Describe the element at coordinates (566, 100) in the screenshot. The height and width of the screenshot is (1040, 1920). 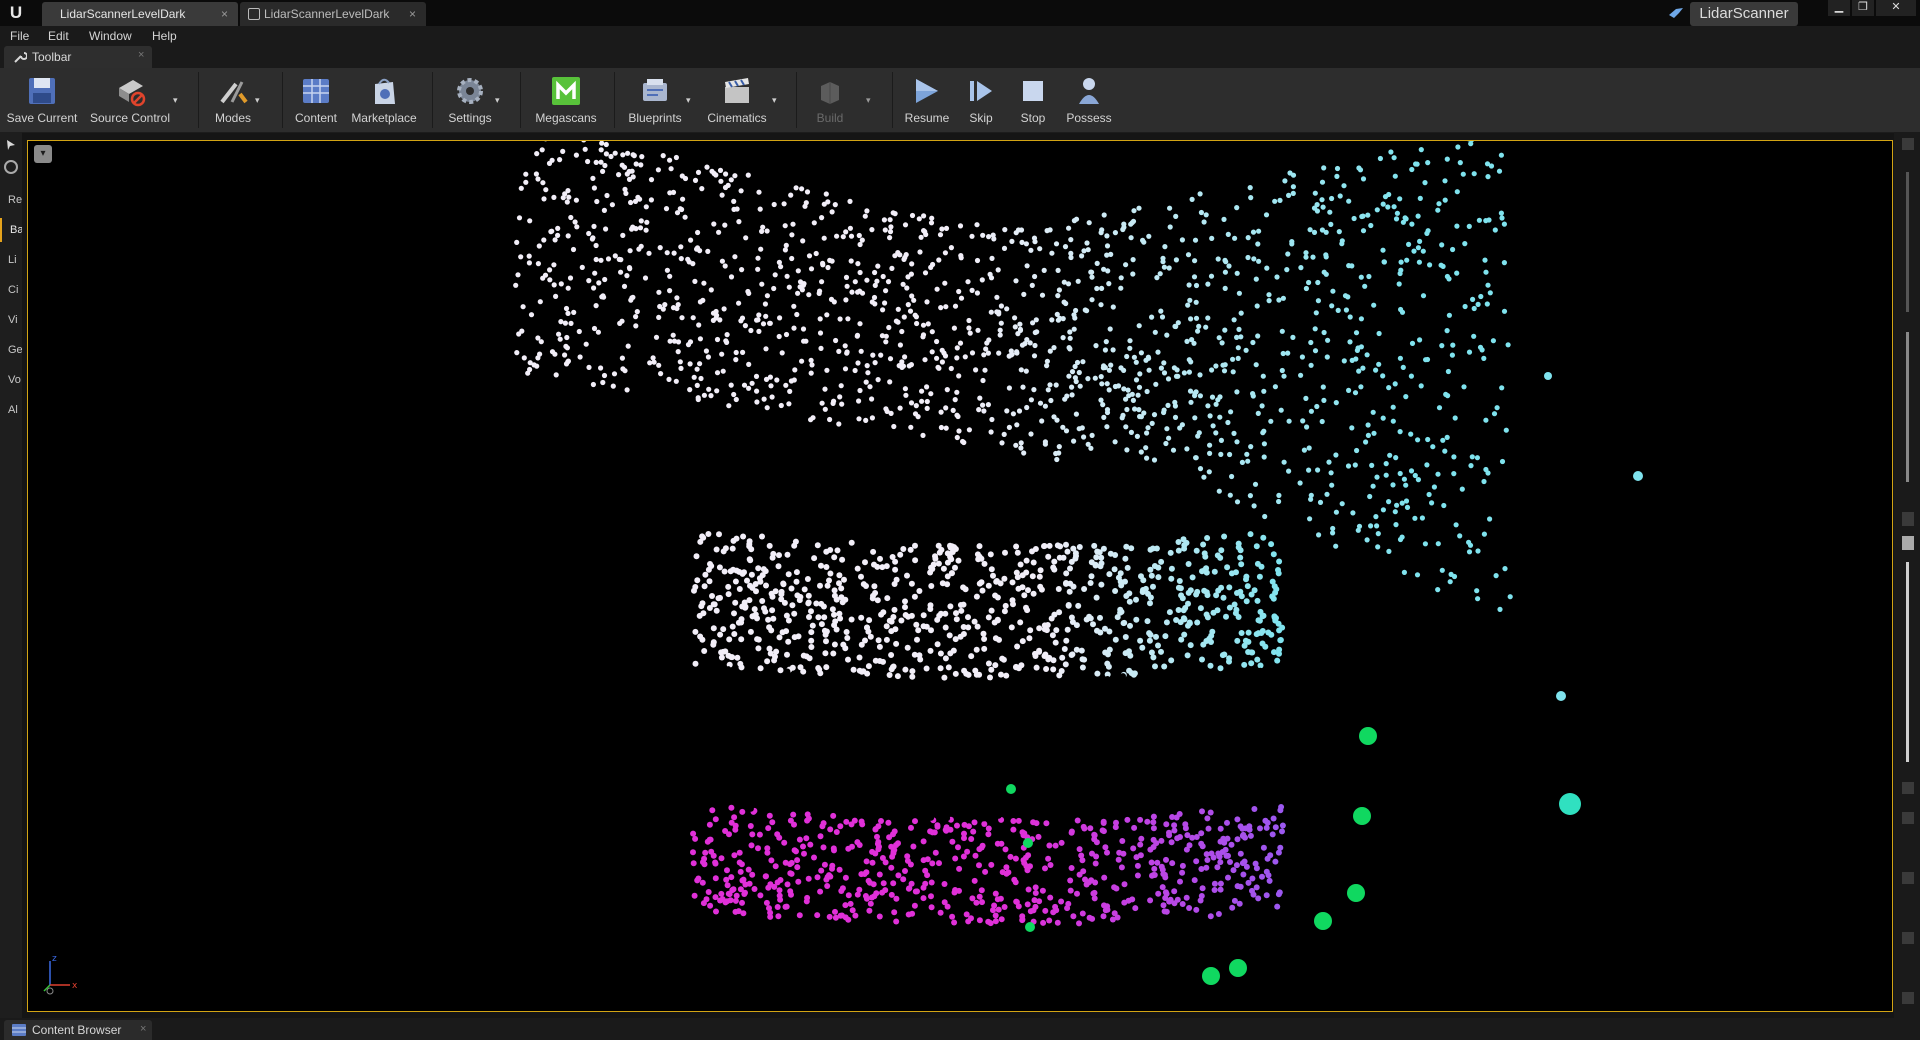
I see `megascans-button: Megascans` at that location.